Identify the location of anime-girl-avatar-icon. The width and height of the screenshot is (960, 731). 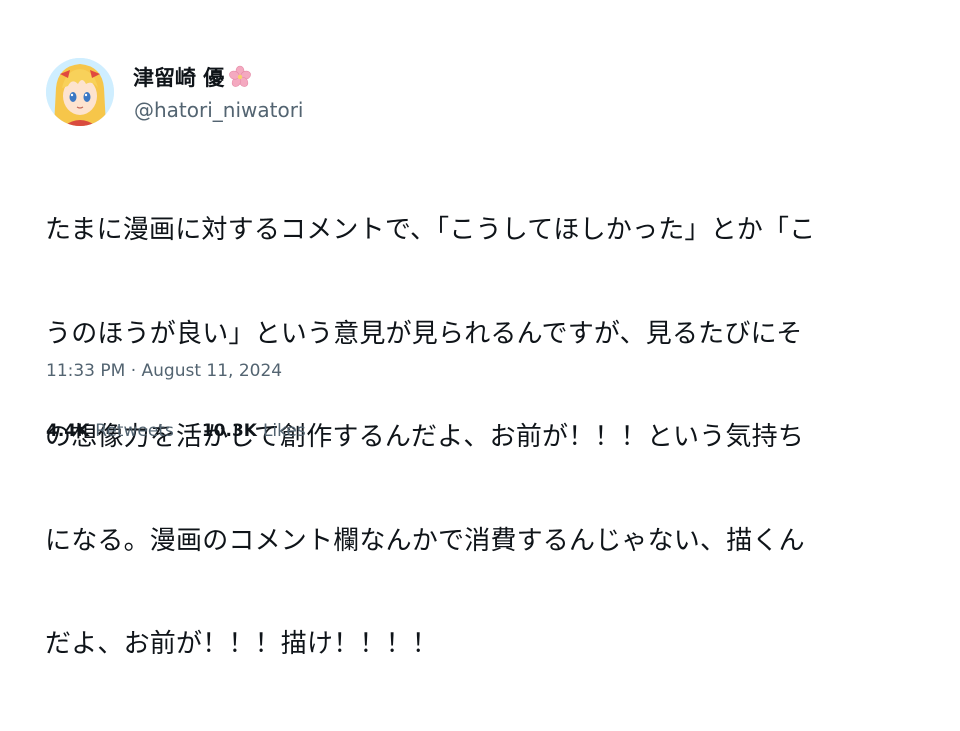
(80, 92).